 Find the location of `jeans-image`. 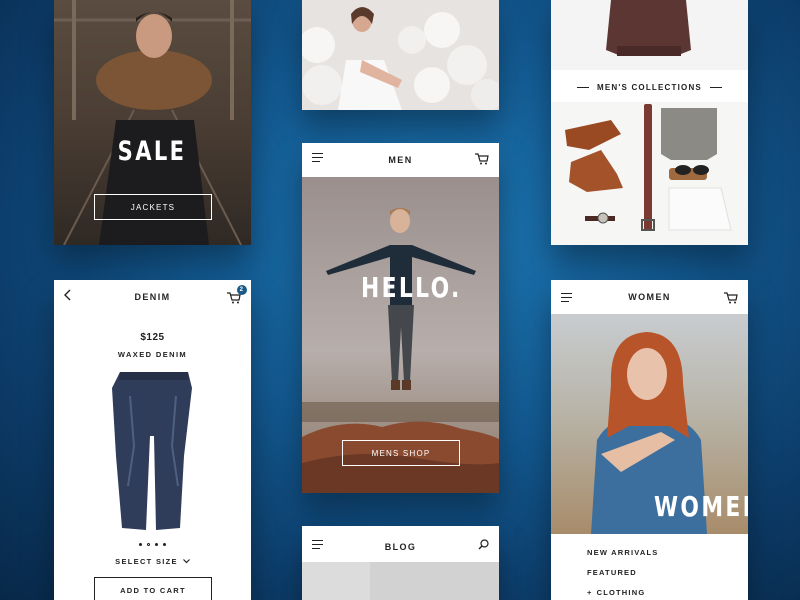

jeans-image is located at coordinates (152, 451).